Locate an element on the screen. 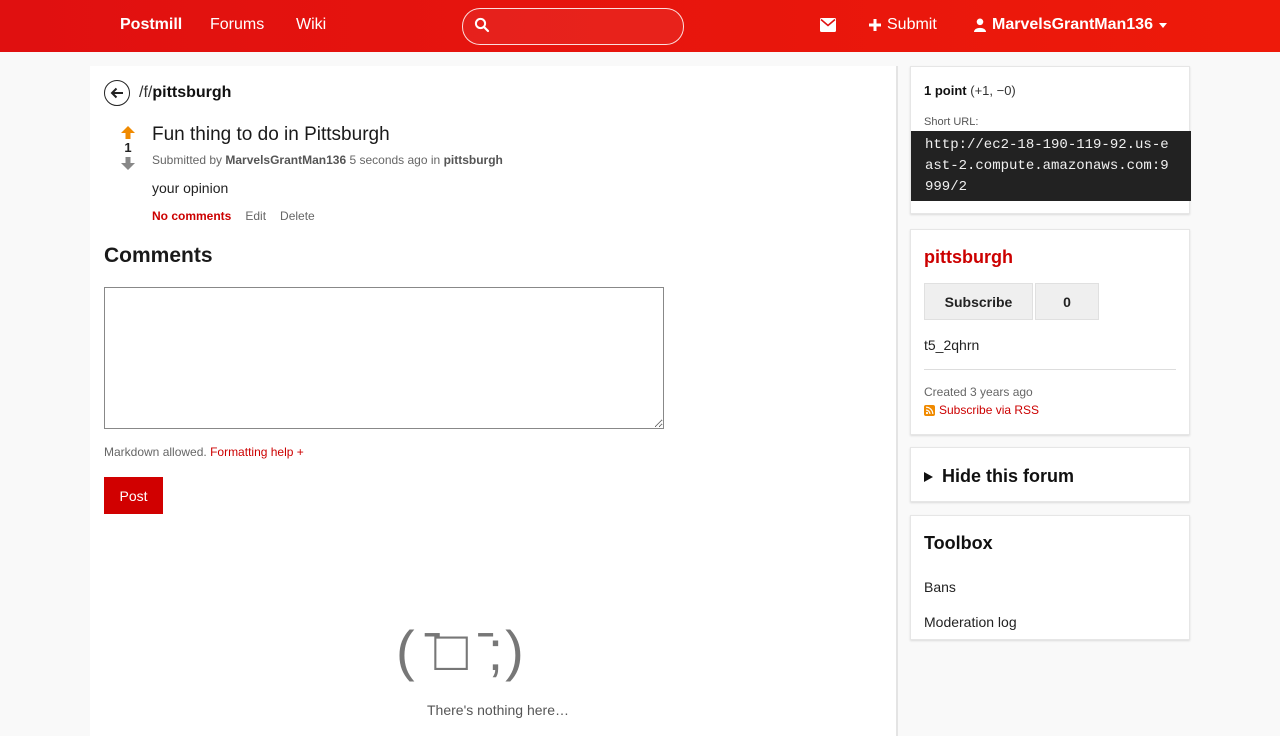 The height and width of the screenshot is (736, 1280). toolbox-title: Toolbox is located at coordinates (958, 543).